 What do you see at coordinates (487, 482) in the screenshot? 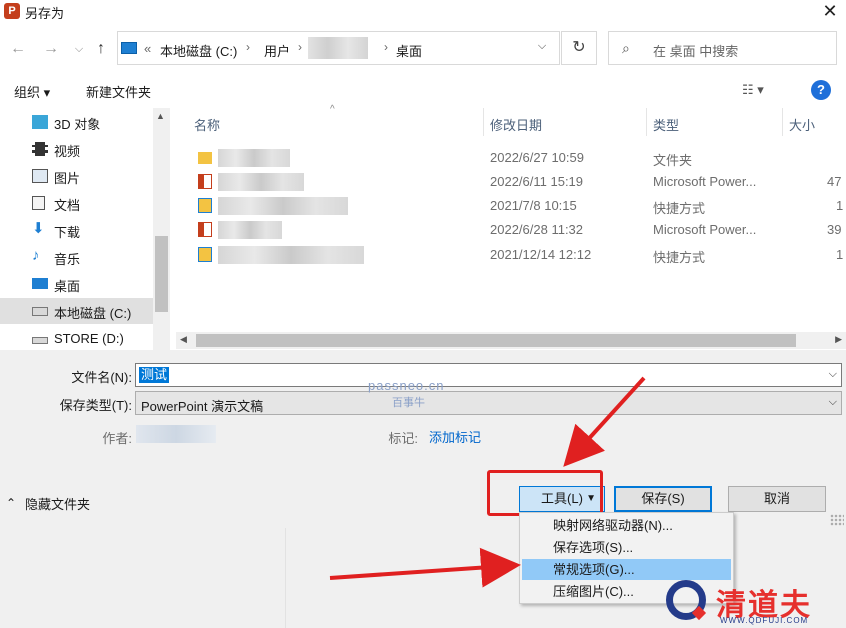
I see `annotation-arrows` at bounding box center [487, 482].